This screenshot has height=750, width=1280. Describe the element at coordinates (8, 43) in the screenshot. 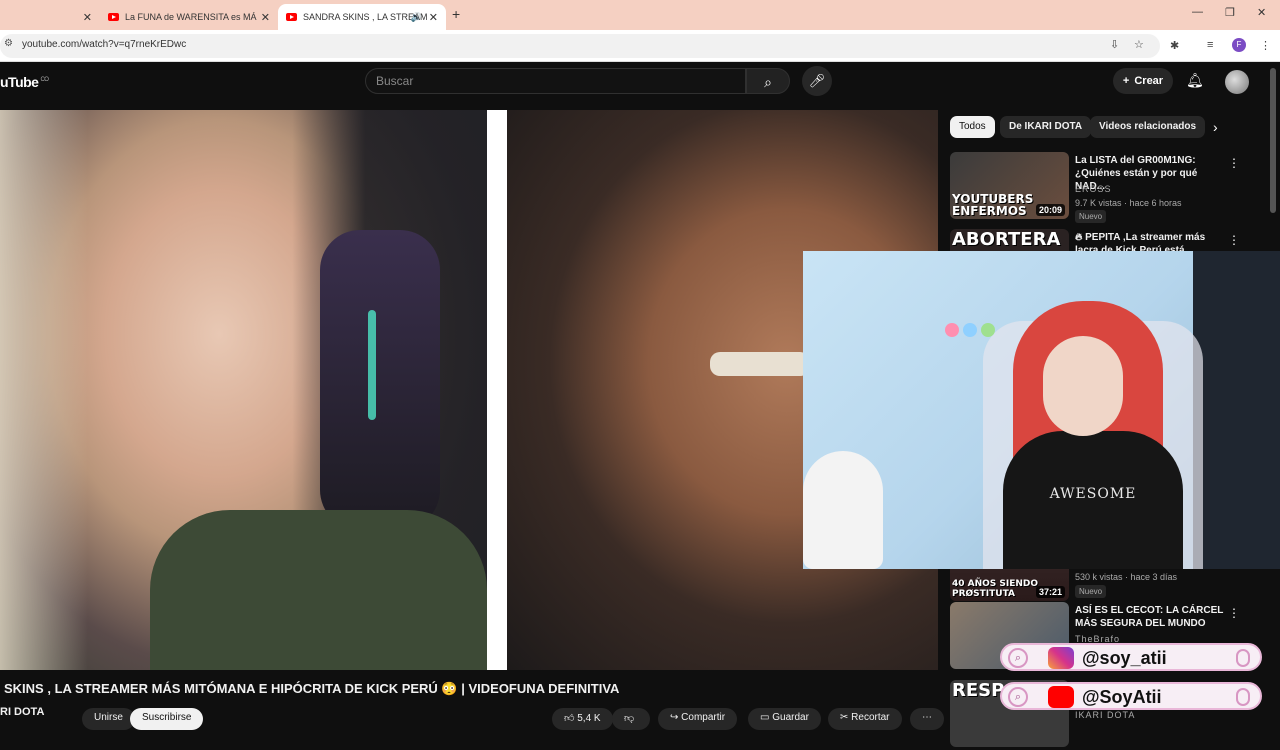

I see `site-info-icon: ⚙` at that location.